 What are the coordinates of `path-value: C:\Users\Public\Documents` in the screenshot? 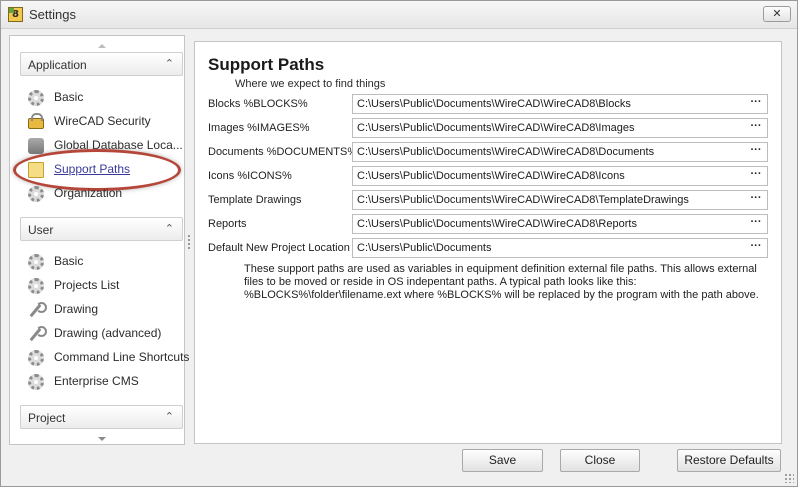 It's located at (424, 248).